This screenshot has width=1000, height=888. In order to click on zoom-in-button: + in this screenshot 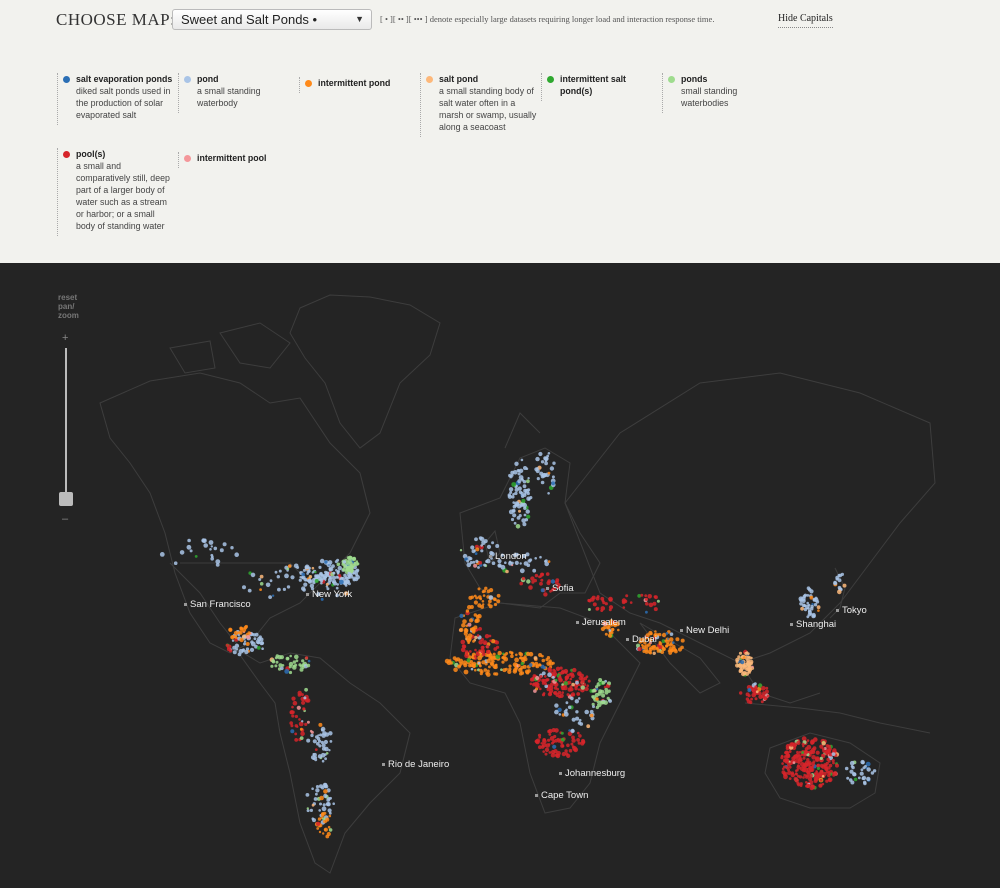, I will do `click(65, 338)`.